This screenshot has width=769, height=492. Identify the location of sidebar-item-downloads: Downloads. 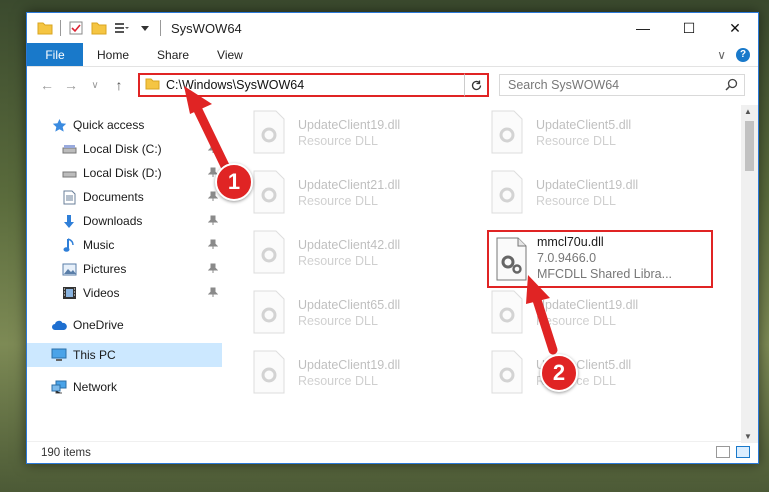
(124, 221).